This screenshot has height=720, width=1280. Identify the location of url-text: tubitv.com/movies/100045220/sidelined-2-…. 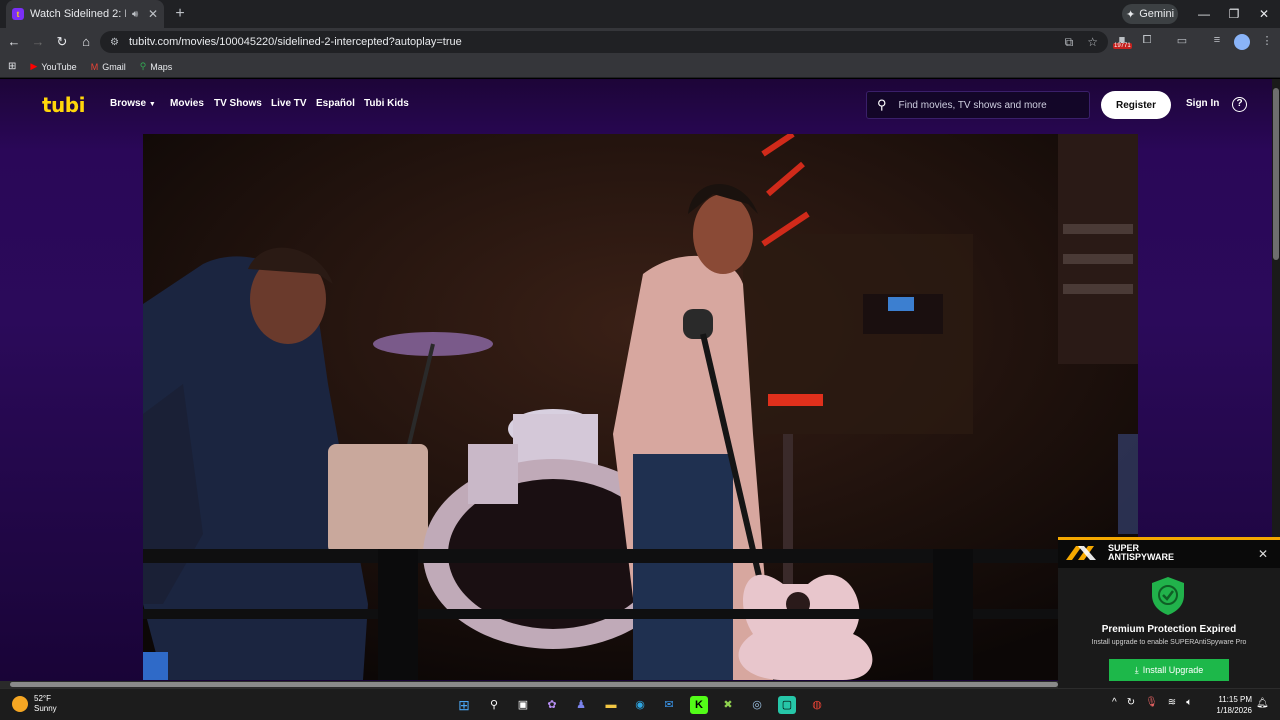
(295, 42).